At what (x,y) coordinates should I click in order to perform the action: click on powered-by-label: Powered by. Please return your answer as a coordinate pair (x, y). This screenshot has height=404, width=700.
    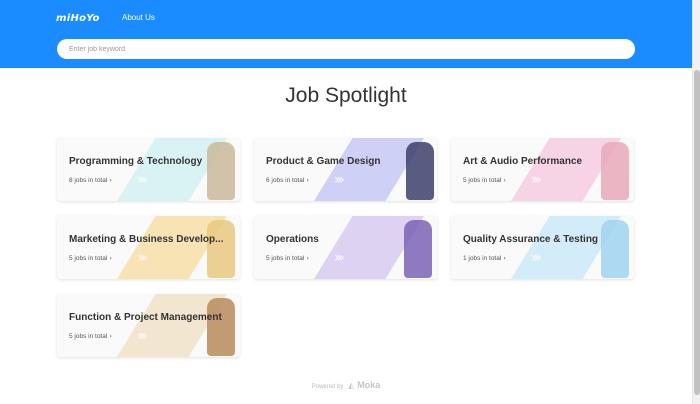
    Looking at the image, I should click on (327, 387).